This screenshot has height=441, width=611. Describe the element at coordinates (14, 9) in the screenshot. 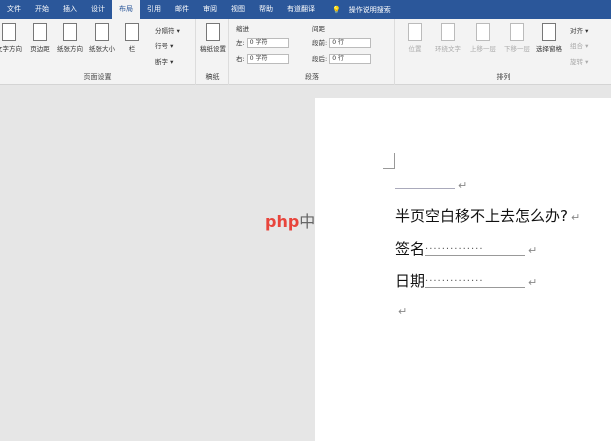

I see `tab-file: 文件` at that location.